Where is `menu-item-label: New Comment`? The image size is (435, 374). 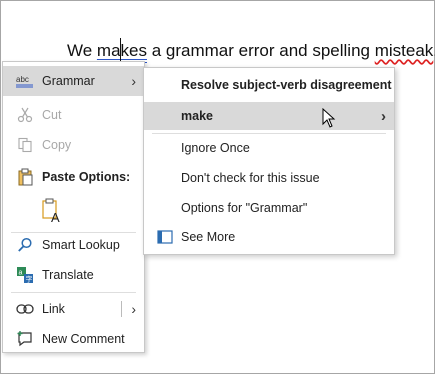
menu-item-label: New Comment is located at coordinates (83, 339).